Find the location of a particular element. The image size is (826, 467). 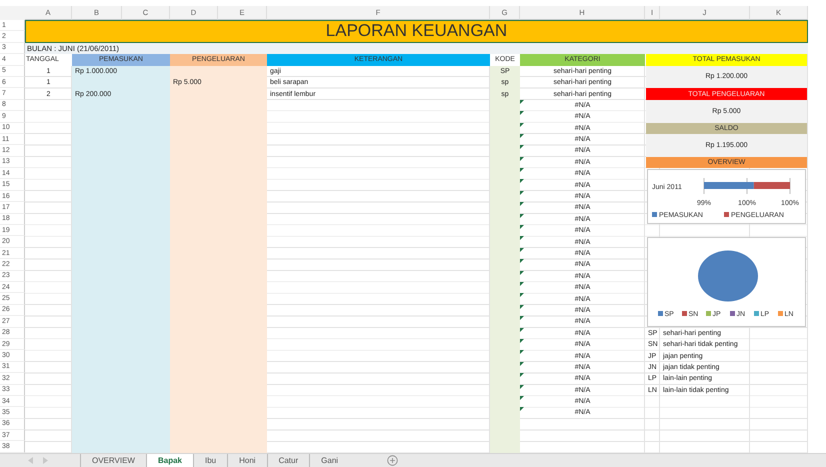

sheet-tab: Ibu is located at coordinates (210, 460).